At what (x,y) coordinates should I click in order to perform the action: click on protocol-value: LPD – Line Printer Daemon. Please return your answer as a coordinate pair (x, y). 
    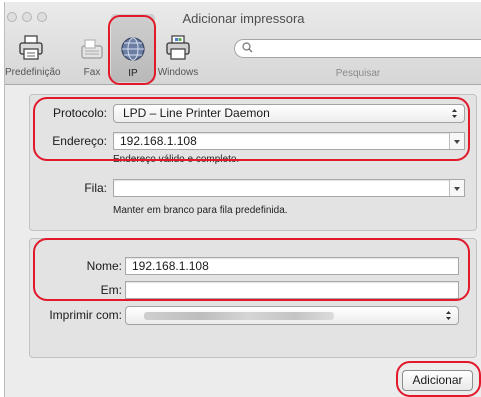
    Looking at the image, I should click on (196, 113).